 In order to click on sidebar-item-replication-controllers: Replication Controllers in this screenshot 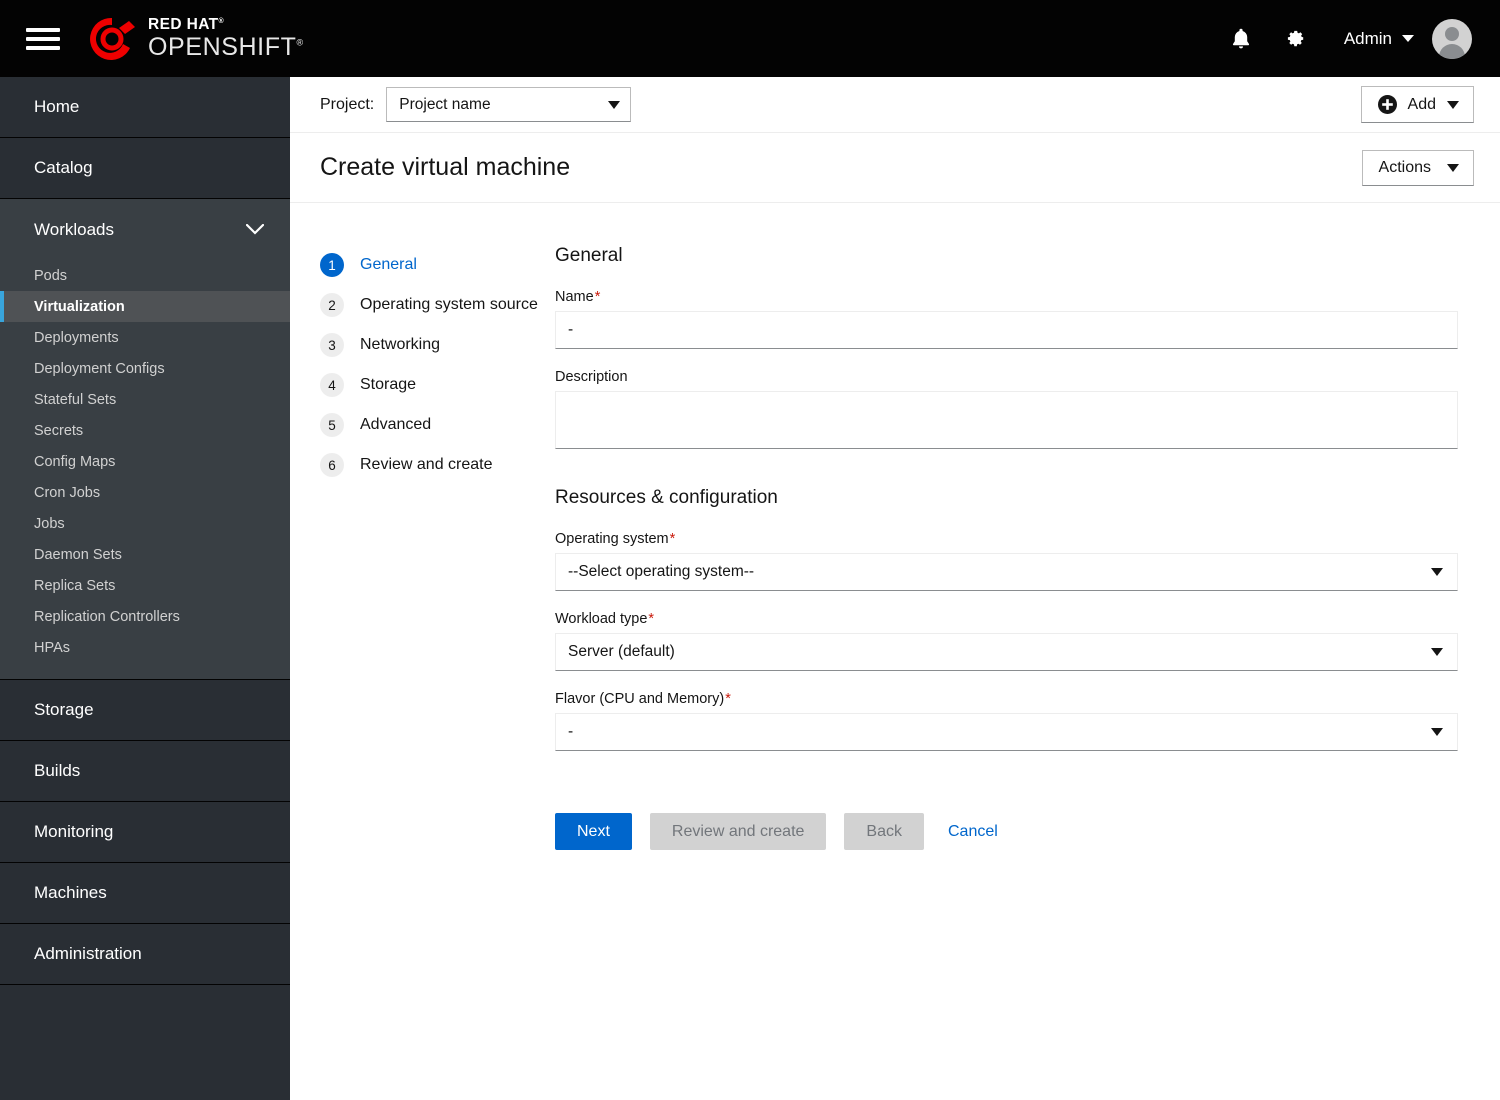, I will do `click(145, 616)`.